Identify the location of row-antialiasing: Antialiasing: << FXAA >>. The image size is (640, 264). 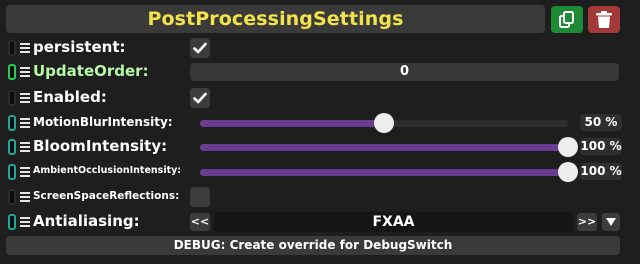
(320, 222).